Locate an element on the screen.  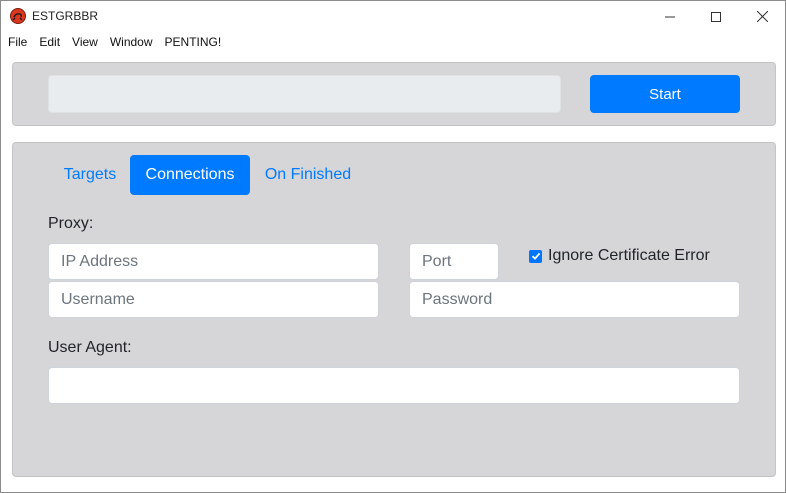
ignore-cert-checkbox: Ignore Certificate Error is located at coordinates (619, 256).